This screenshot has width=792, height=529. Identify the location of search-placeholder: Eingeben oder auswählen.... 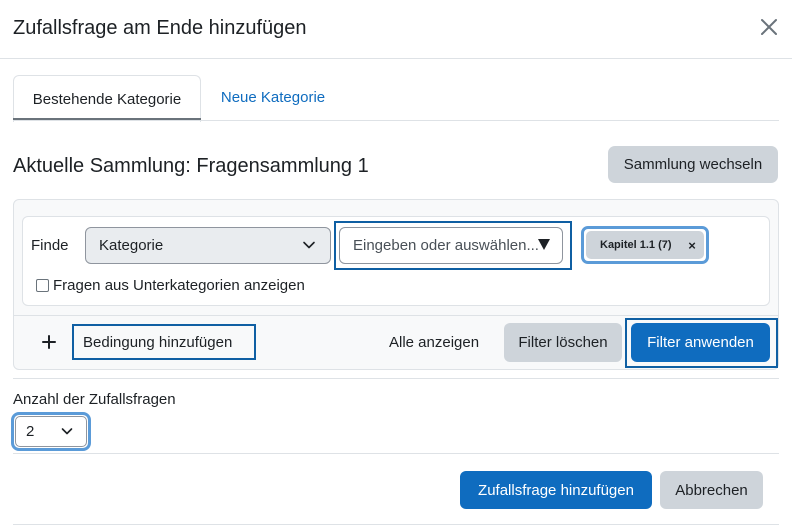
(446, 245).